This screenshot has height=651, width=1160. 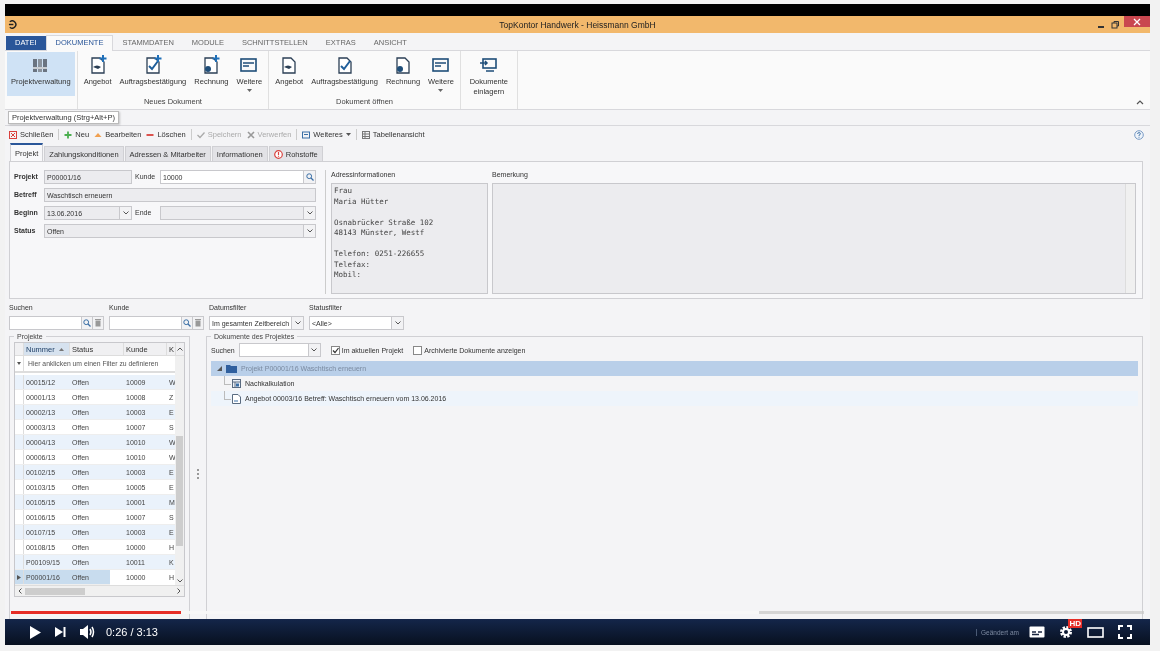 I want to click on scroll-down-icon, so click(x=179, y=581).